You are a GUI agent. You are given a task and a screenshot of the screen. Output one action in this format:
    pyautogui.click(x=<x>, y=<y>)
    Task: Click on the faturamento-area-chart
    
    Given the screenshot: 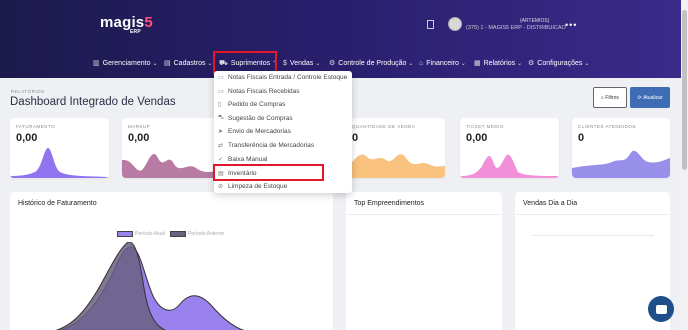 What is the action you would take?
    pyautogui.click(x=150, y=286)
    